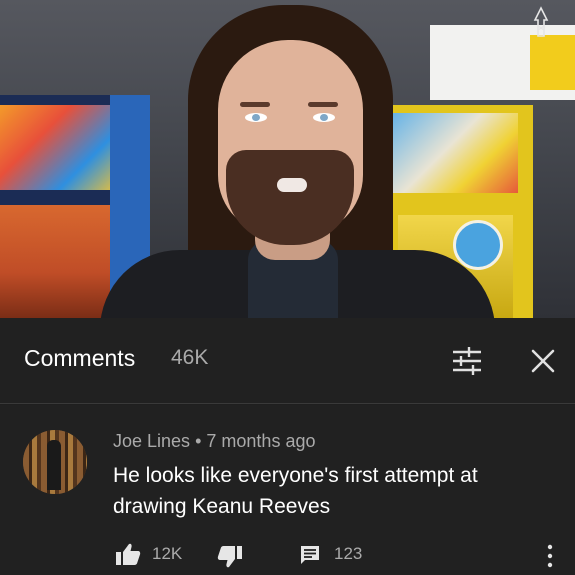  Describe the element at coordinates (287, 554) in the screenshot. I see `comment-actions: 12K 123` at that location.